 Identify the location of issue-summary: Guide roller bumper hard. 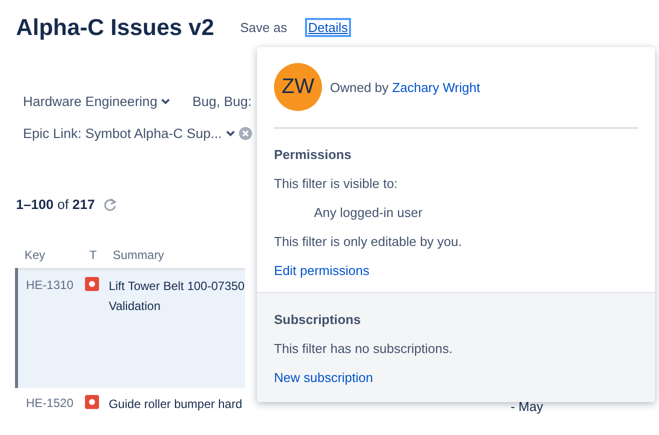
(176, 404).